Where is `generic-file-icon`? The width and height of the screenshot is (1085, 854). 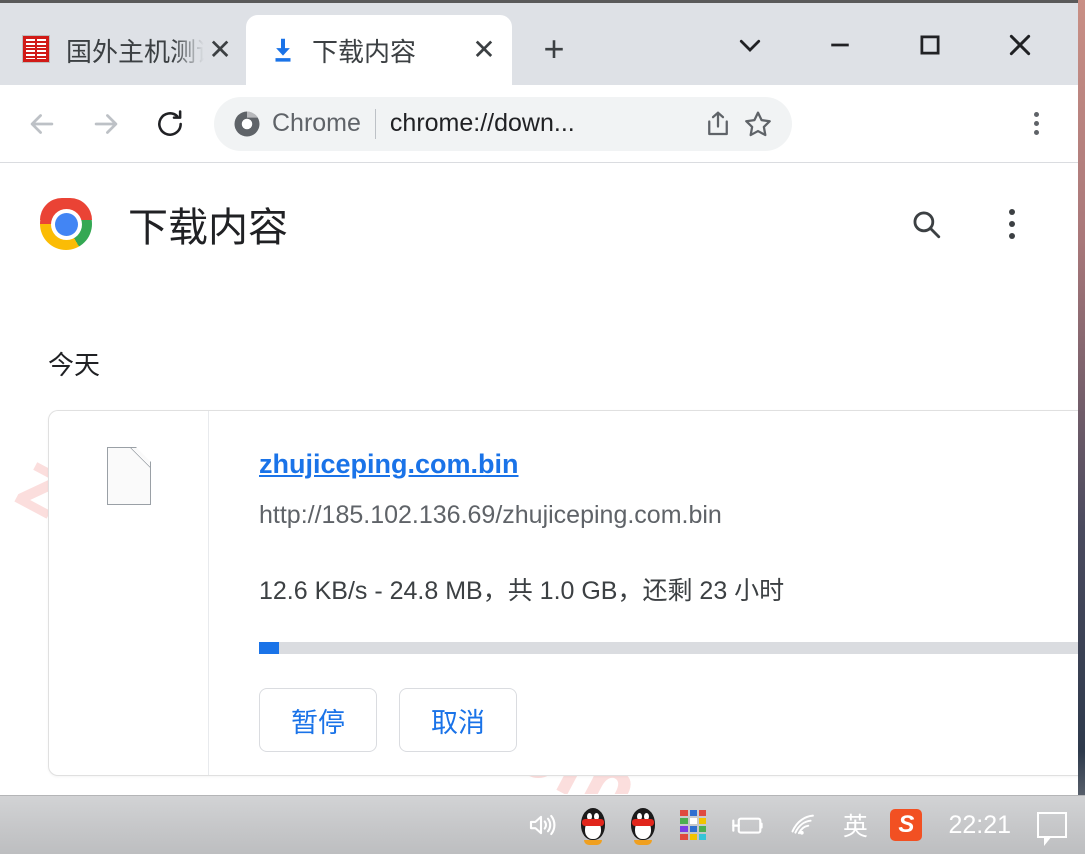
generic-file-icon is located at coordinates (128, 476).